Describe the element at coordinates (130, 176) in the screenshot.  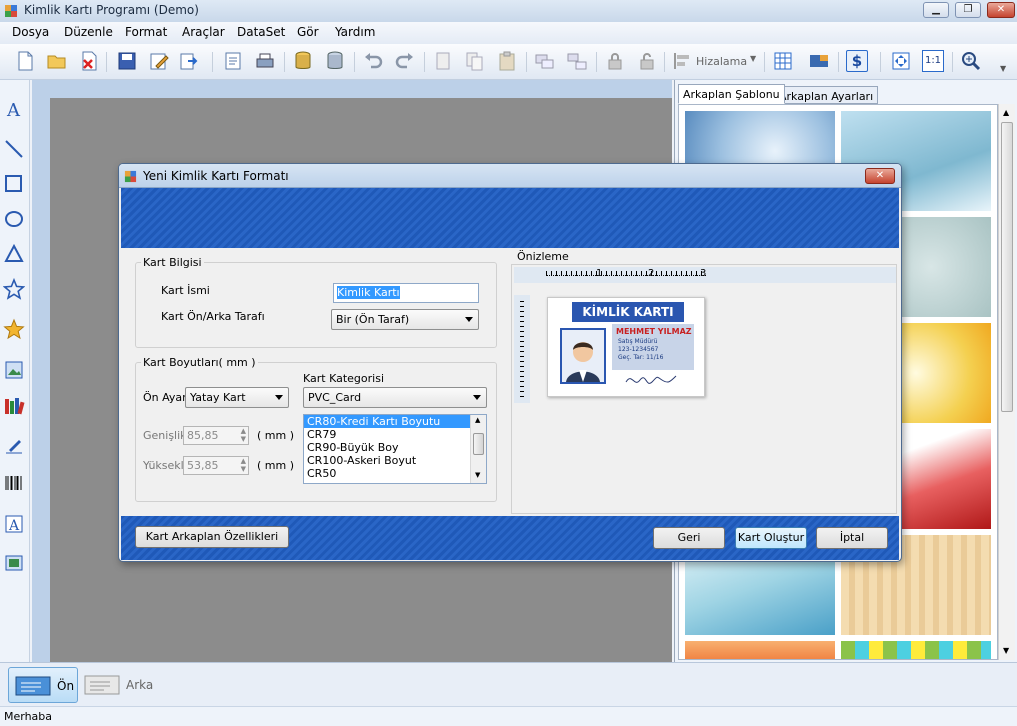
I see `dialog-app-icon` at that location.